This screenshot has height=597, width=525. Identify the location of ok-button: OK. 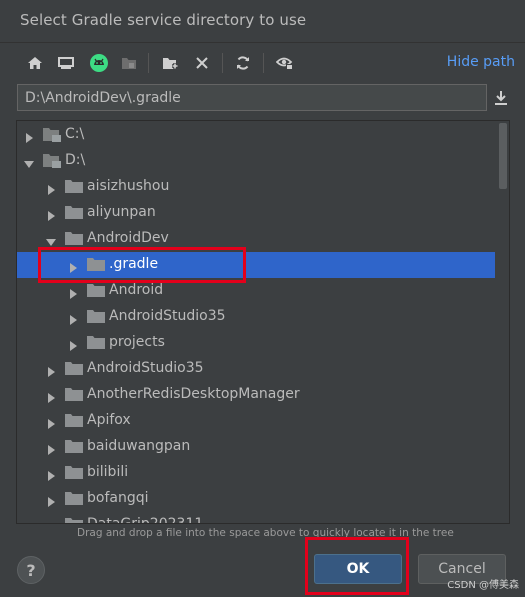
(358, 569).